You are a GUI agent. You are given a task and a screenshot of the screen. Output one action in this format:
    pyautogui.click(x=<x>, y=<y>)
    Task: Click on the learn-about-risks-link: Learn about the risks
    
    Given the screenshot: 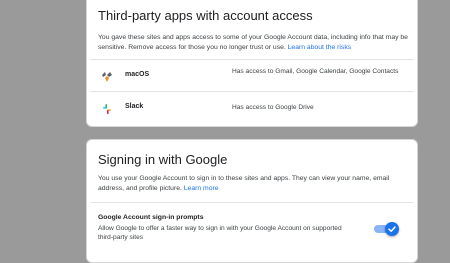 What is the action you would take?
    pyautogui.click(x=319, y=47)
    